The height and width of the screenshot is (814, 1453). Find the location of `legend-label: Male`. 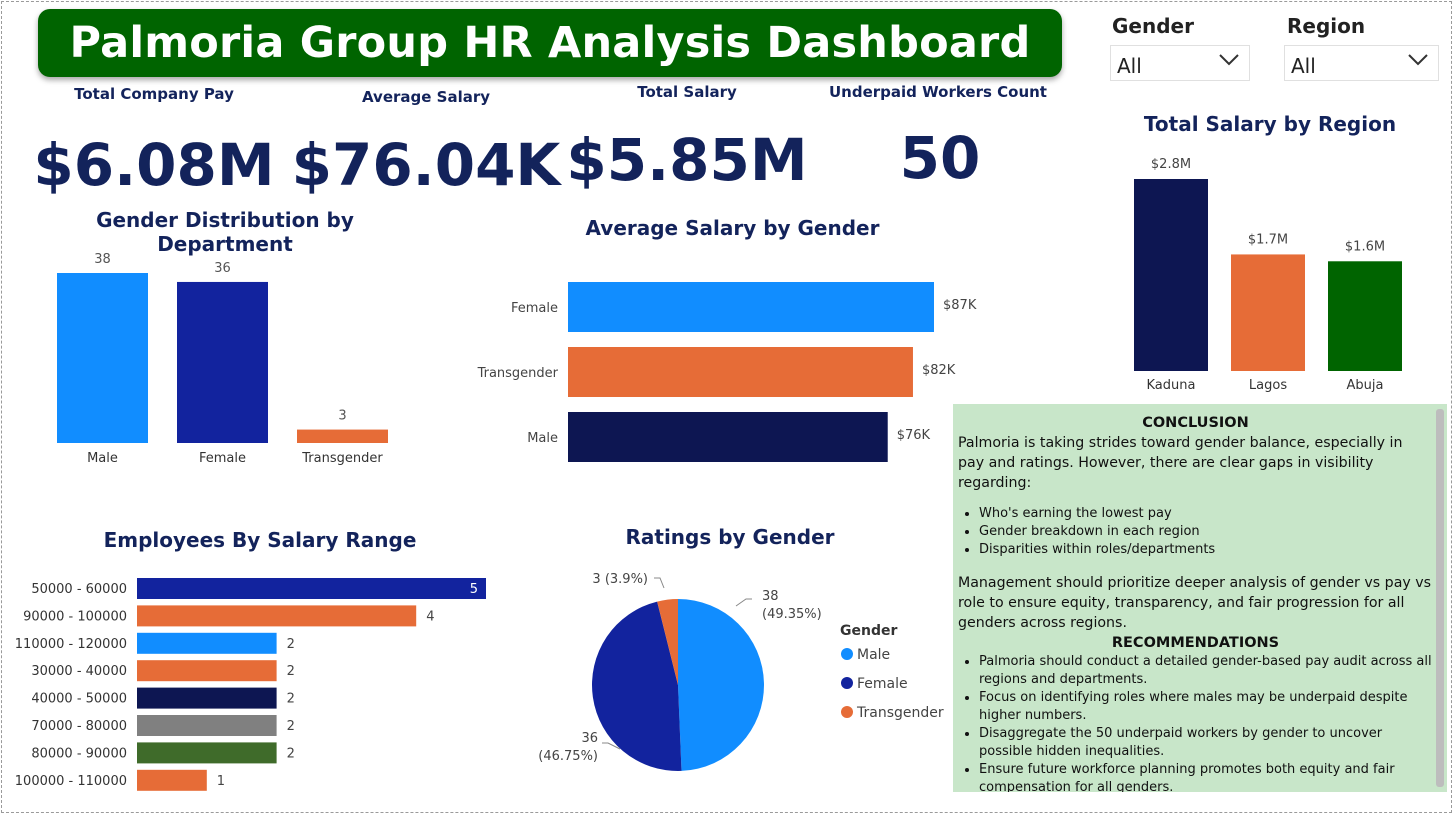

legend-label: Male is located at coordinates (873, 655).